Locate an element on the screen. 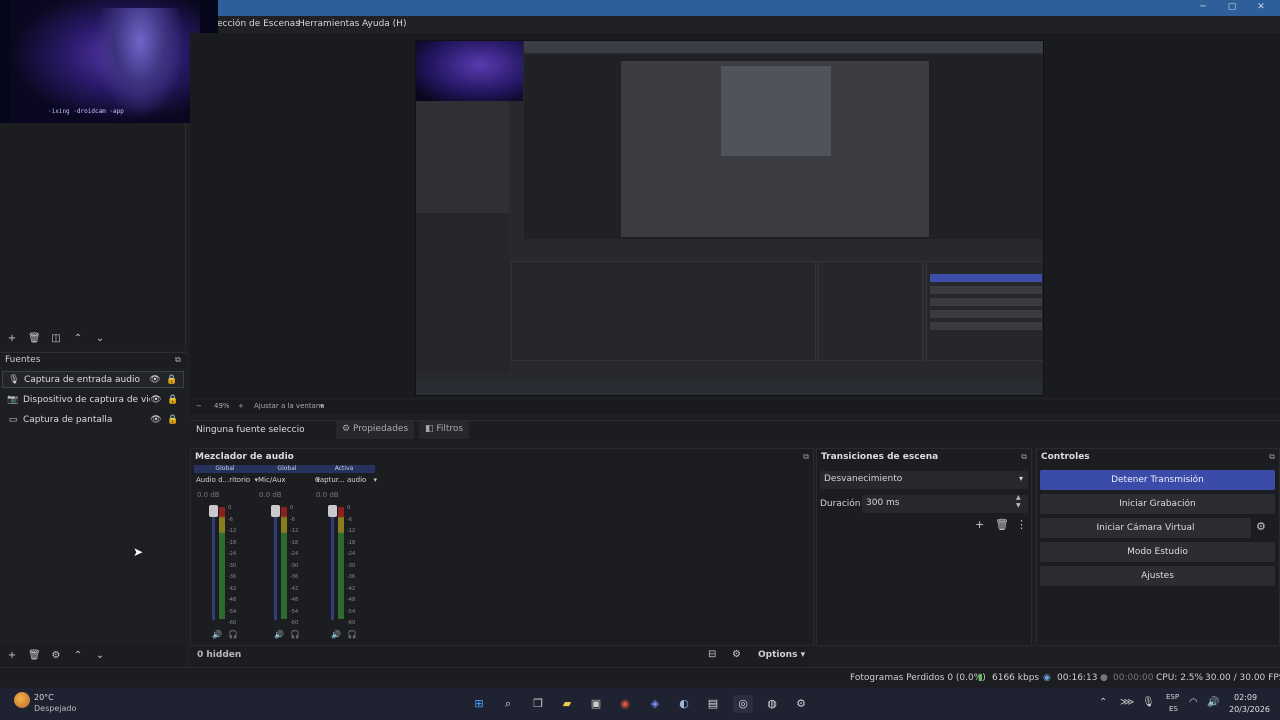 This screenshot has height=720, width=1280. keyboard-layout: ES is located at coordinates (1173, 709).